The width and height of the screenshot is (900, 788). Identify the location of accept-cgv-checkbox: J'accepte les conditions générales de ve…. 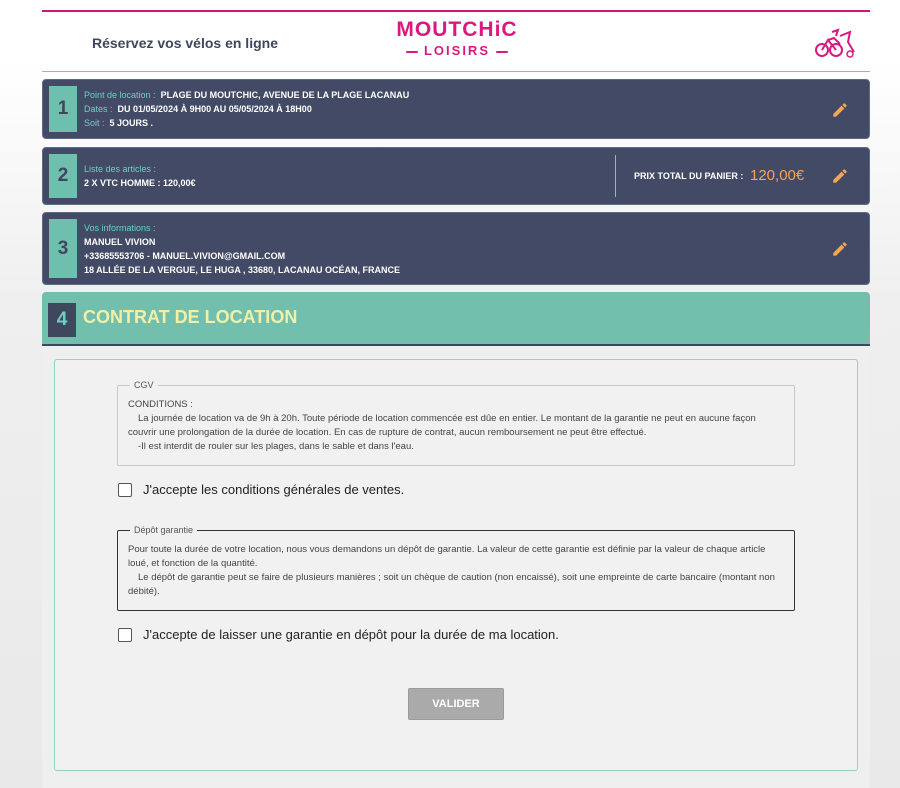
(261, 489).